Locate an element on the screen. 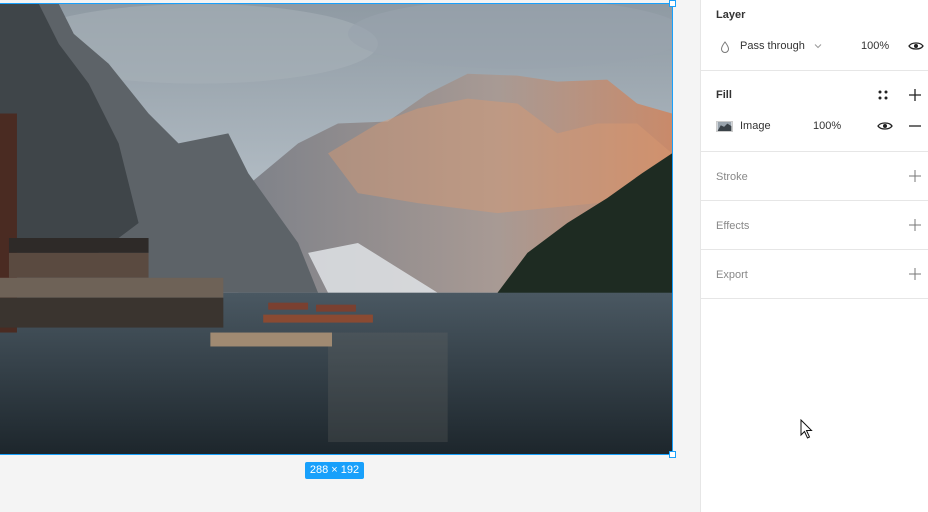 The height and width of the screenshot is (512, 928). stroke-title: Stroke is located at coordinates (732, 177).